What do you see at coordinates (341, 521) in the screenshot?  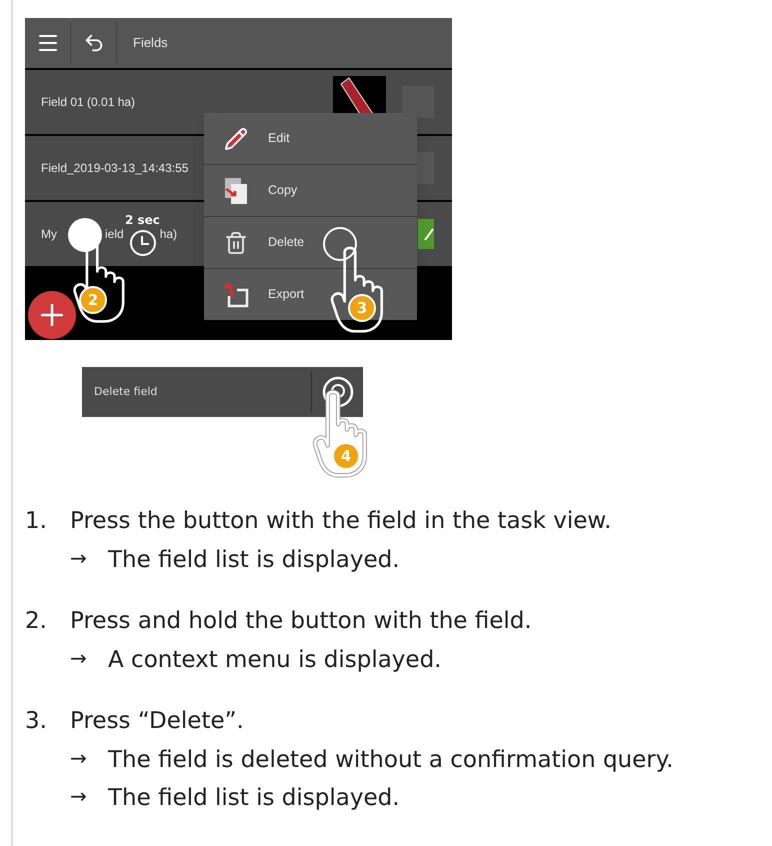 I see `step-text: Press the button with the field in the task view.` at bounding box center [341, 521].